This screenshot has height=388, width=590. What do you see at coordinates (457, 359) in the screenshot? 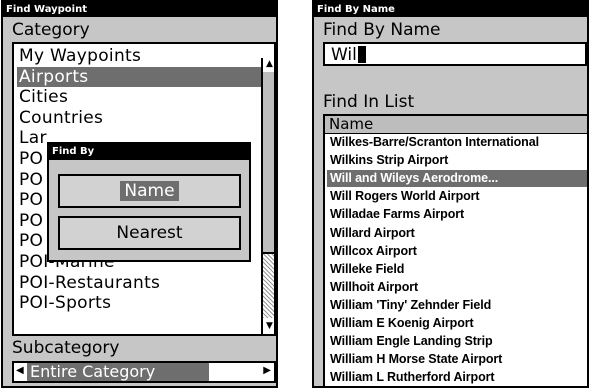
I see `result-item: William H Morse State Airport` at bounding box center [457, 359].